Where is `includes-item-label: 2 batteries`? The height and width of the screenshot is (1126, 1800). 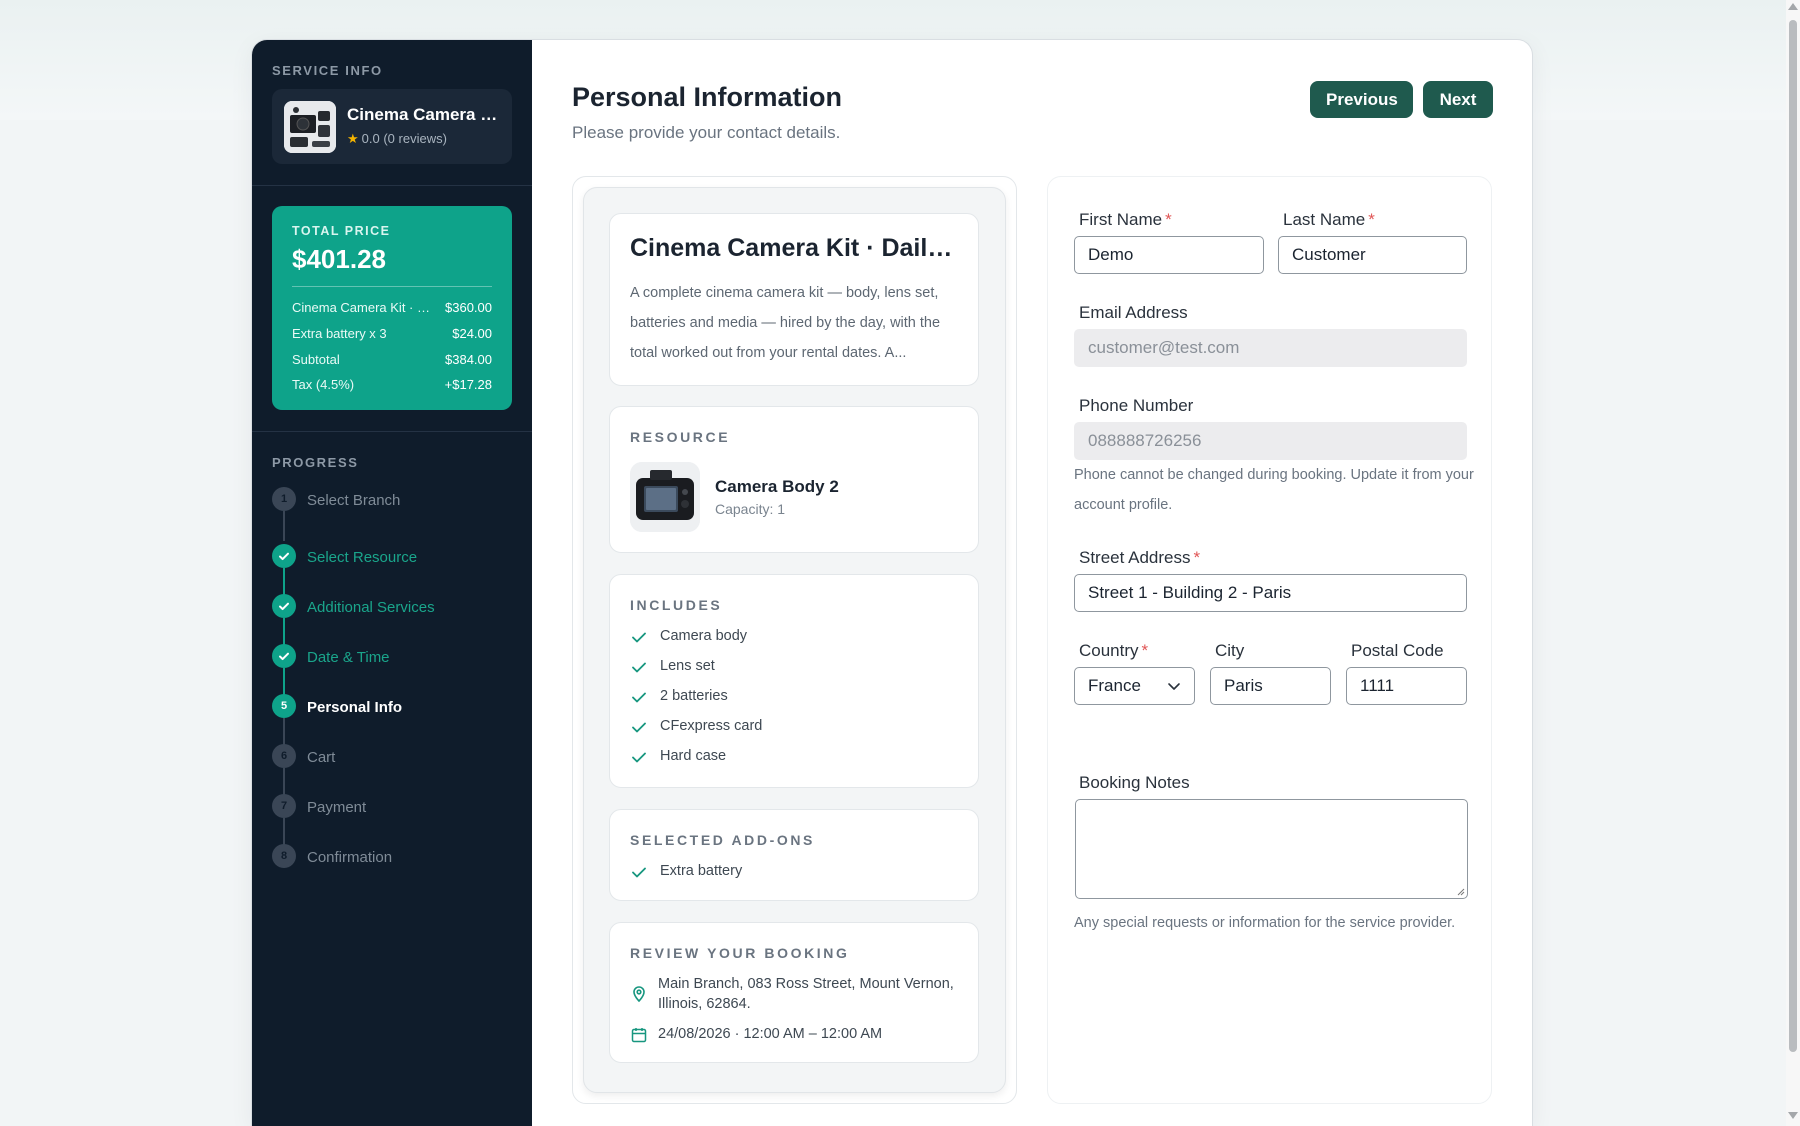
includes-item-label: 2 batteries is located at coordinates (694, 696).